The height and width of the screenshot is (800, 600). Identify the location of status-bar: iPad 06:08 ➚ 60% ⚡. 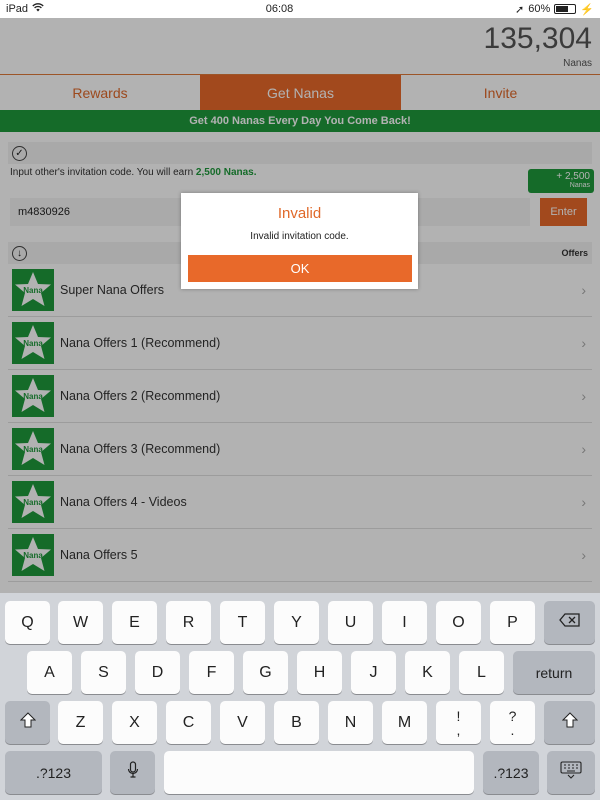
(300, 9).